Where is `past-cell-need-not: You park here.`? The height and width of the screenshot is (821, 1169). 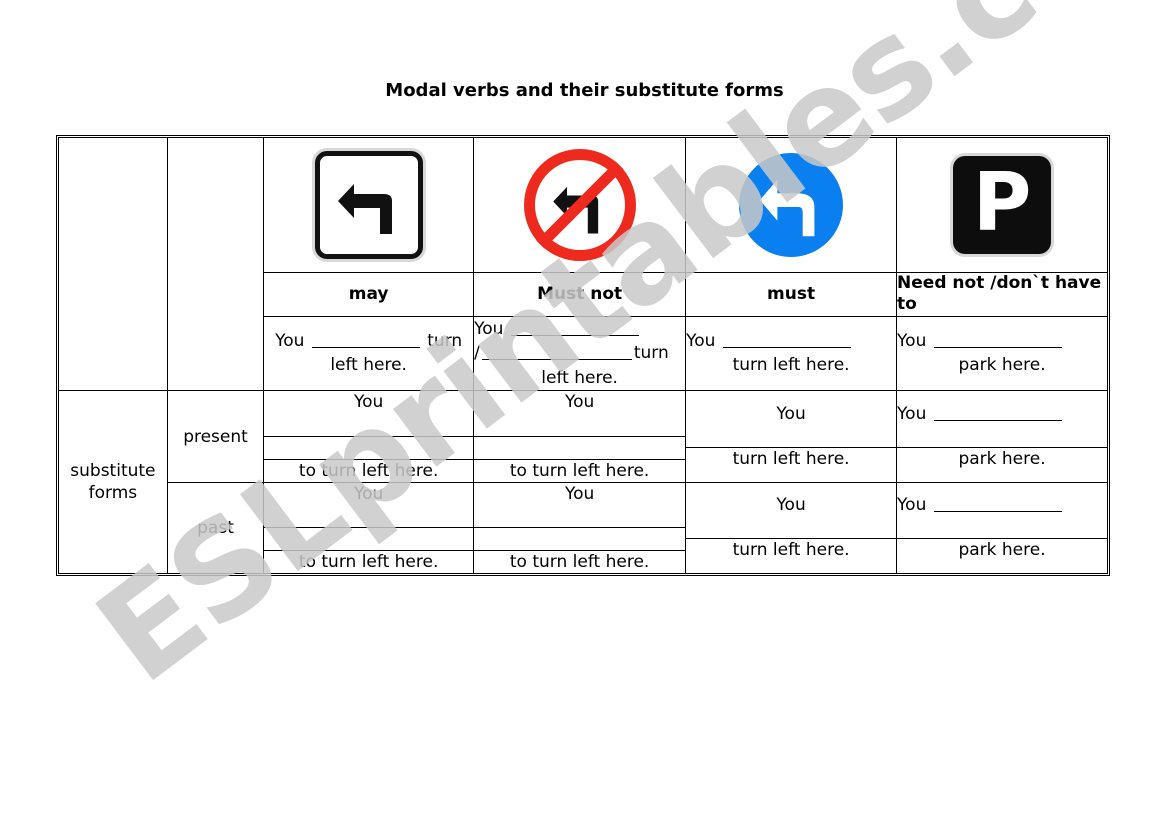 past-cell-need-not: You park here. is located at coordinates (1002, 527).